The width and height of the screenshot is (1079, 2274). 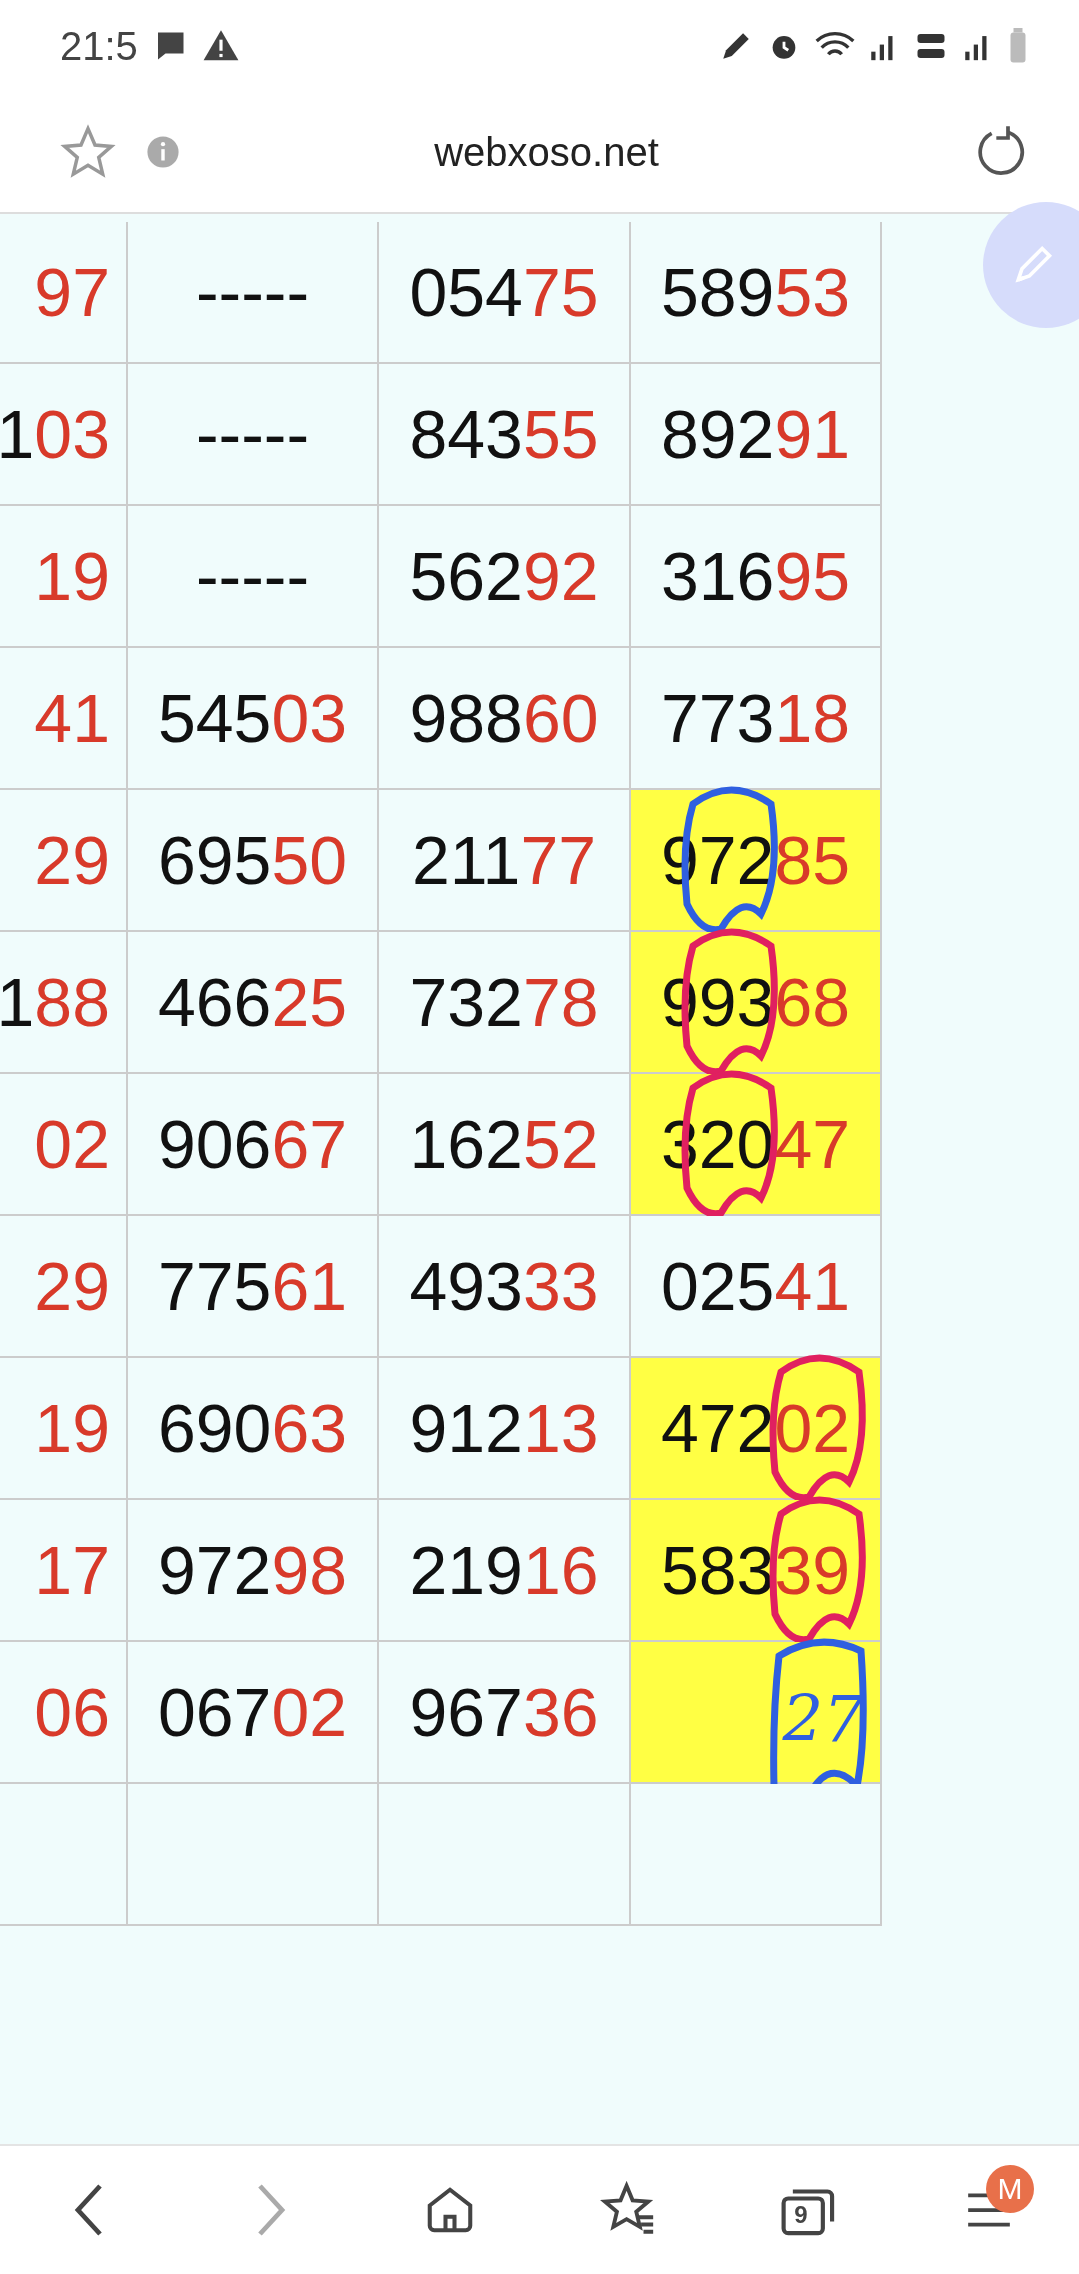 What do you see at coordinates (1010, 2189) in the screenshot?
I see `account-badge: M` at bounding box center [1010, 2189].